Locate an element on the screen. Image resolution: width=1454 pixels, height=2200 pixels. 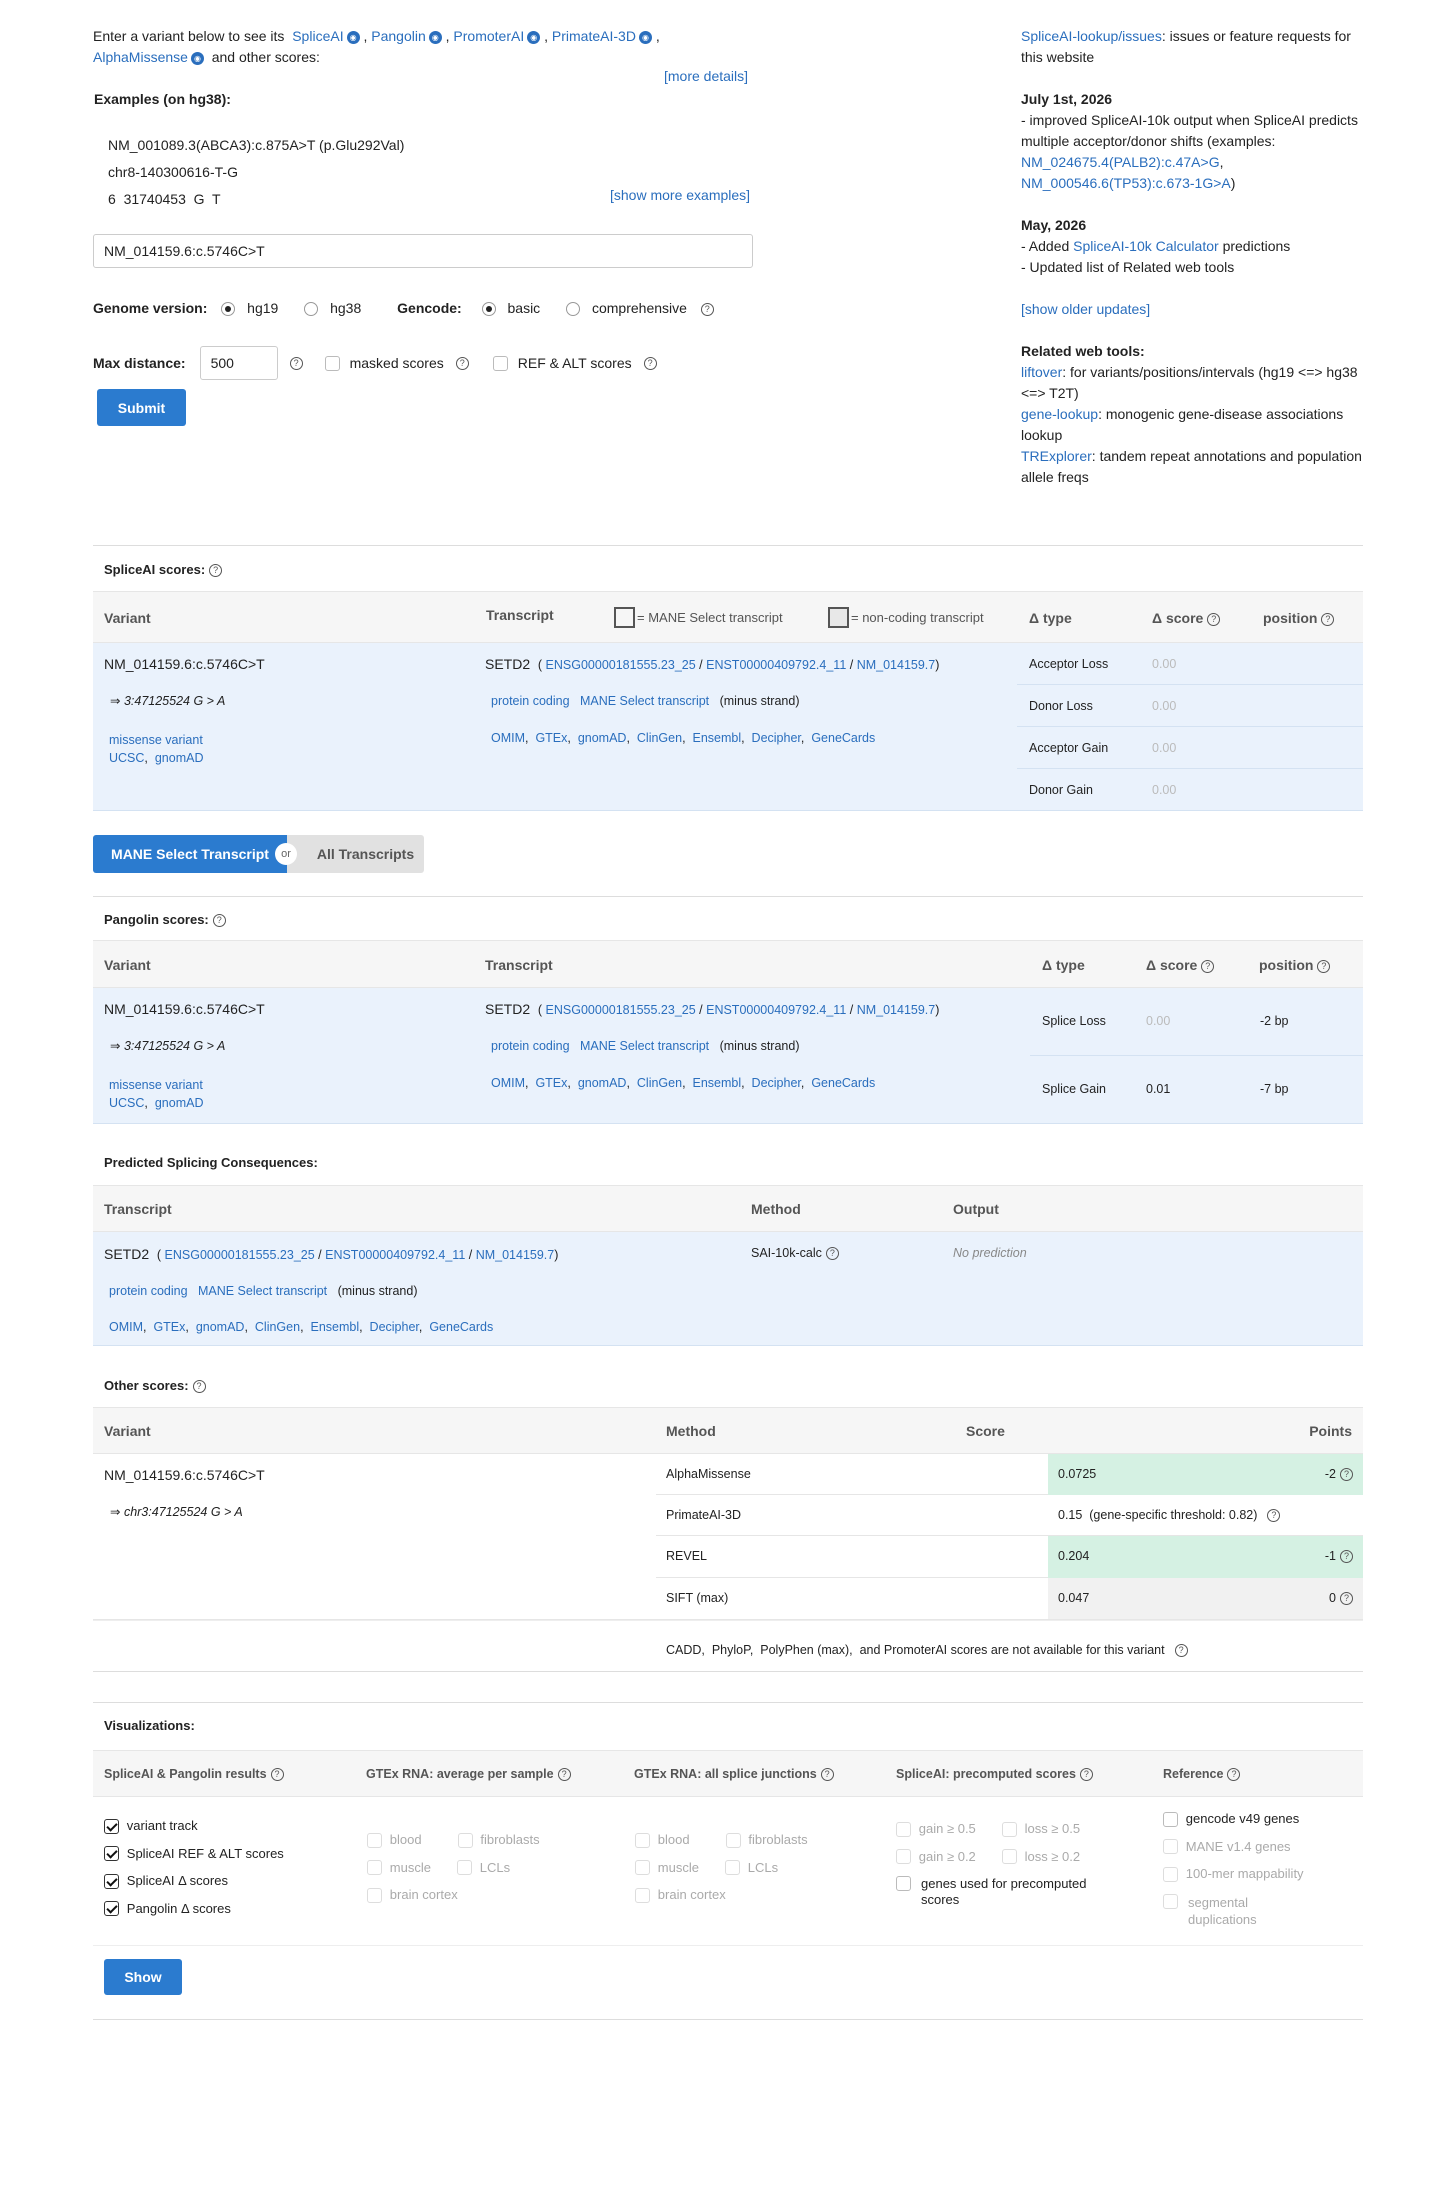
all-transcripts-toggle: All Transcripts is located at coordinates (355, 854).